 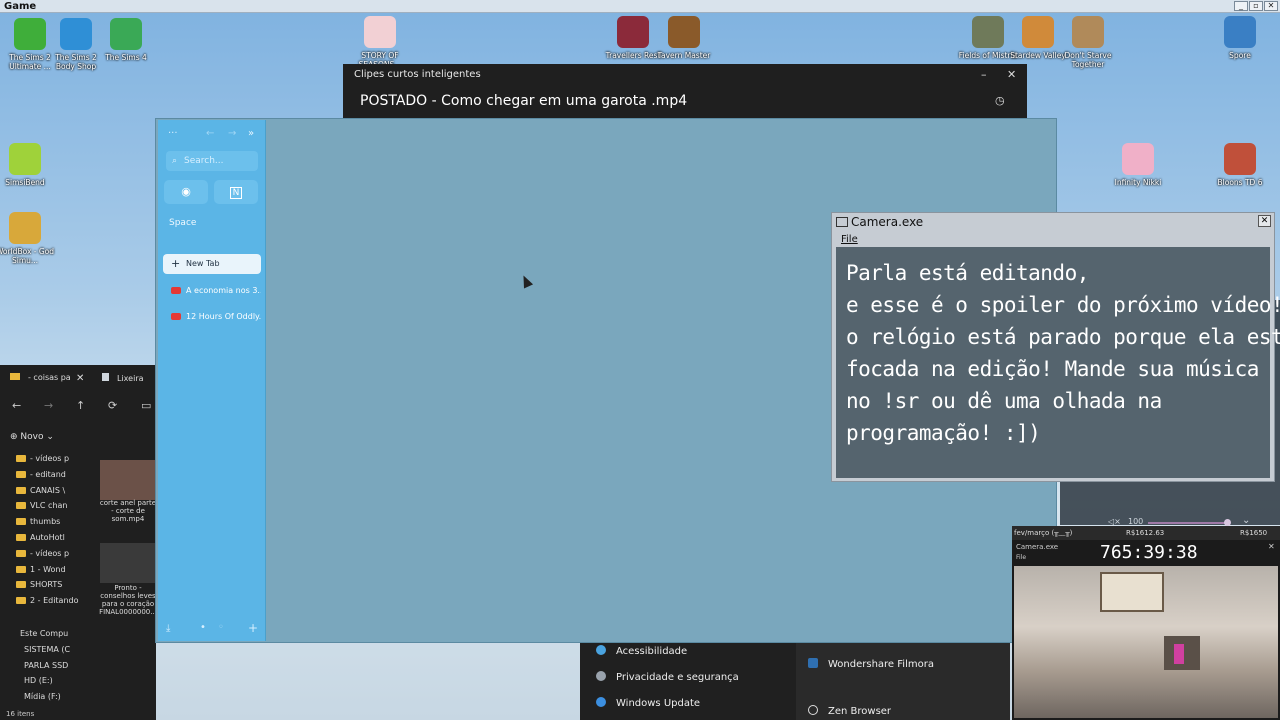 I want to click on desktop-icon: Tavern Master, so click(x=684, y=38).